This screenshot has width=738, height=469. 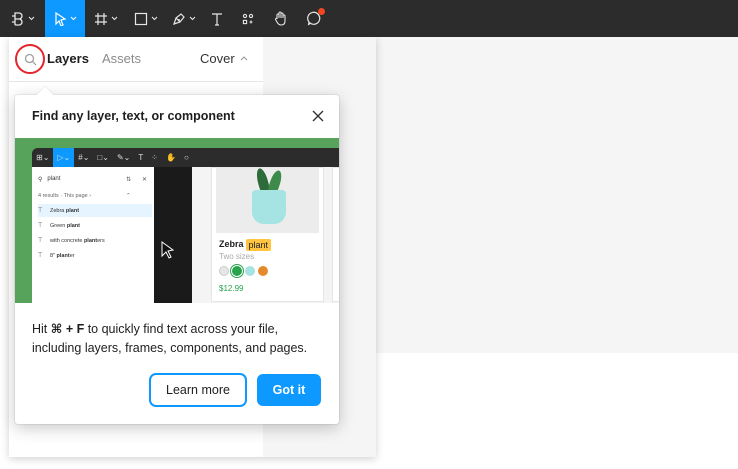 What do you see at coordinates (95, 210) in the screenshot?
I see `illustration-result-item: T Zebra plant` at bounding box center [95, 210].